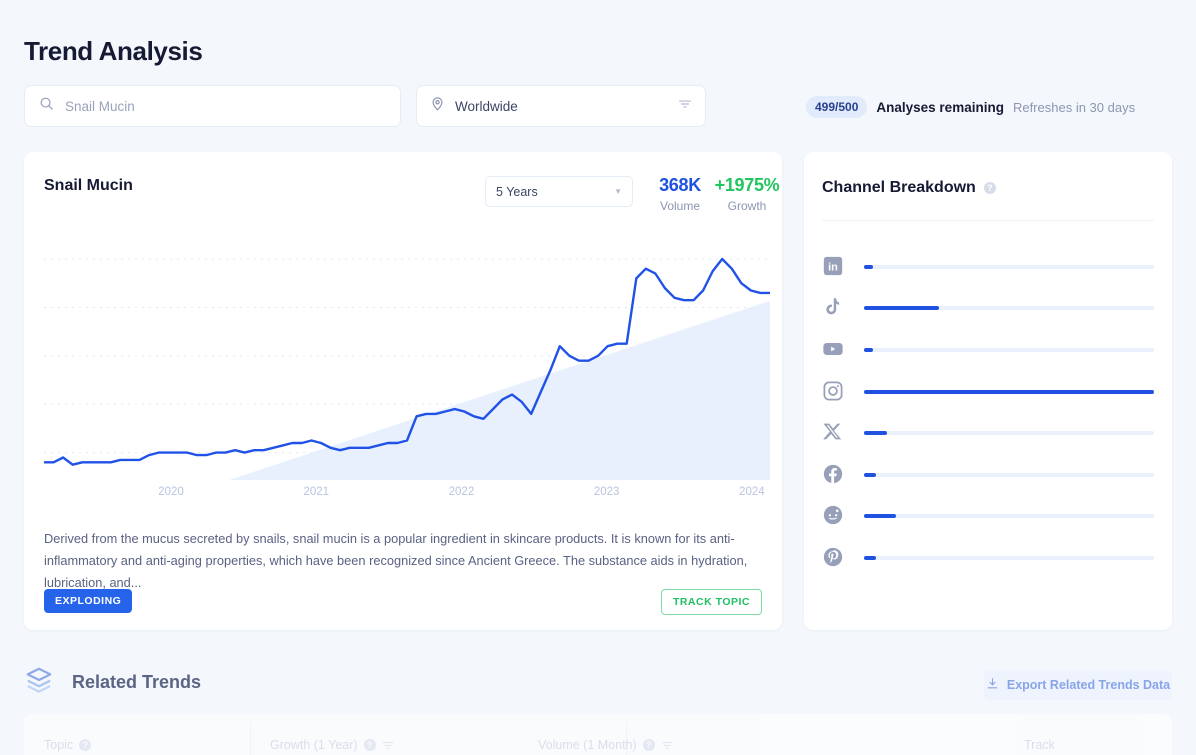  What do you see at coordinates (225, 106) in the screenshot?
I see `search-input` at bounding box center [225, 106].